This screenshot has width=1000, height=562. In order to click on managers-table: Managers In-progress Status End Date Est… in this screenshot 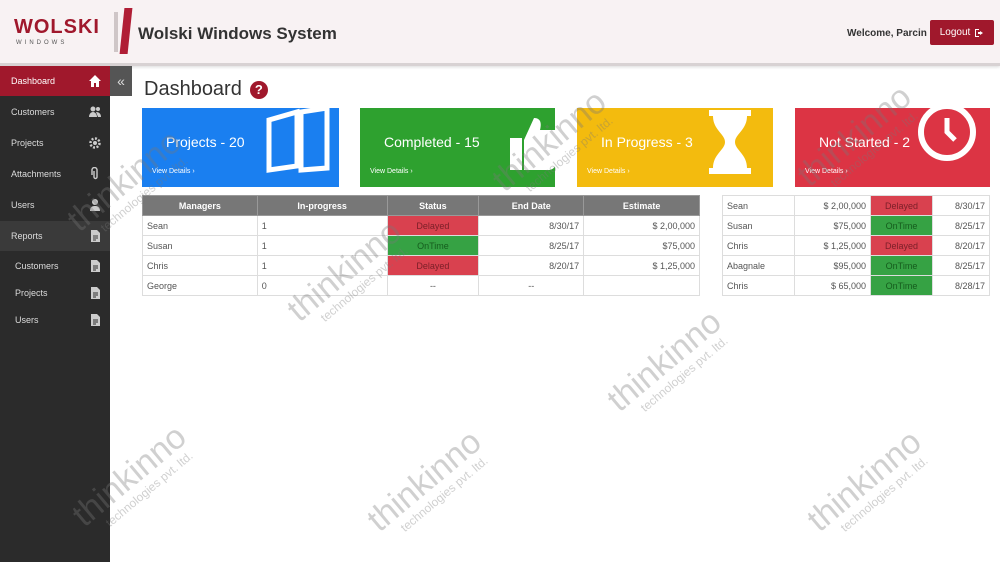, I will do `click(421, 245)`.